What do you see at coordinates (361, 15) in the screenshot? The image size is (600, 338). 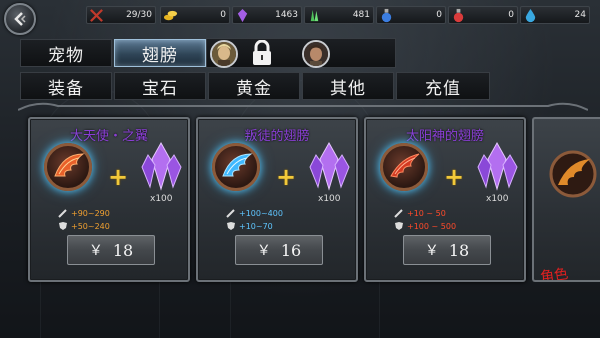 I see `resource-value: 481` at bounding box center [361, 15].